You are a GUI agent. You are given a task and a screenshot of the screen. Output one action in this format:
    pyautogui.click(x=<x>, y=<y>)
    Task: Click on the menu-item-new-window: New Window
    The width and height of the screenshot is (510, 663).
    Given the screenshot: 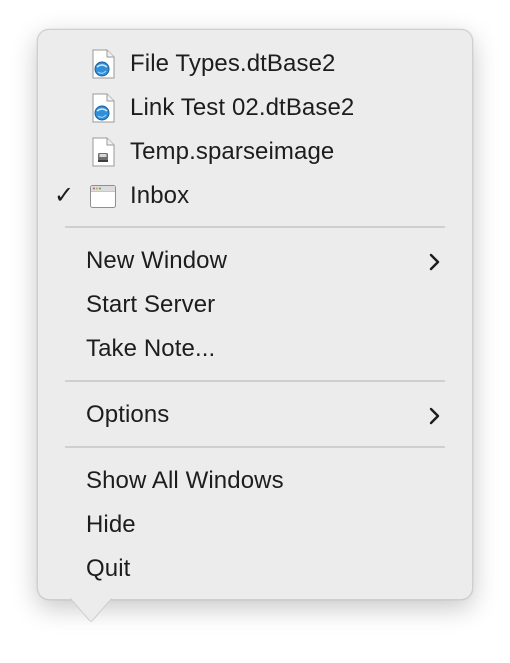 What is the action you would take?
    pyautogui.click(x=255, y=261)
    